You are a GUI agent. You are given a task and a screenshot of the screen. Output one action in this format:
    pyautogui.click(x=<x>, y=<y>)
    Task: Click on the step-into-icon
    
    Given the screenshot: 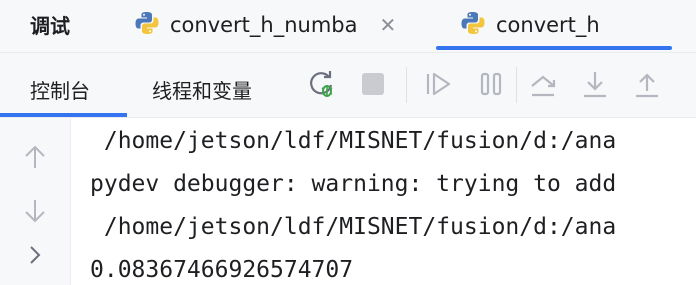 What is the action you would take?
    pyautogui.click(x=595, y=84)
    